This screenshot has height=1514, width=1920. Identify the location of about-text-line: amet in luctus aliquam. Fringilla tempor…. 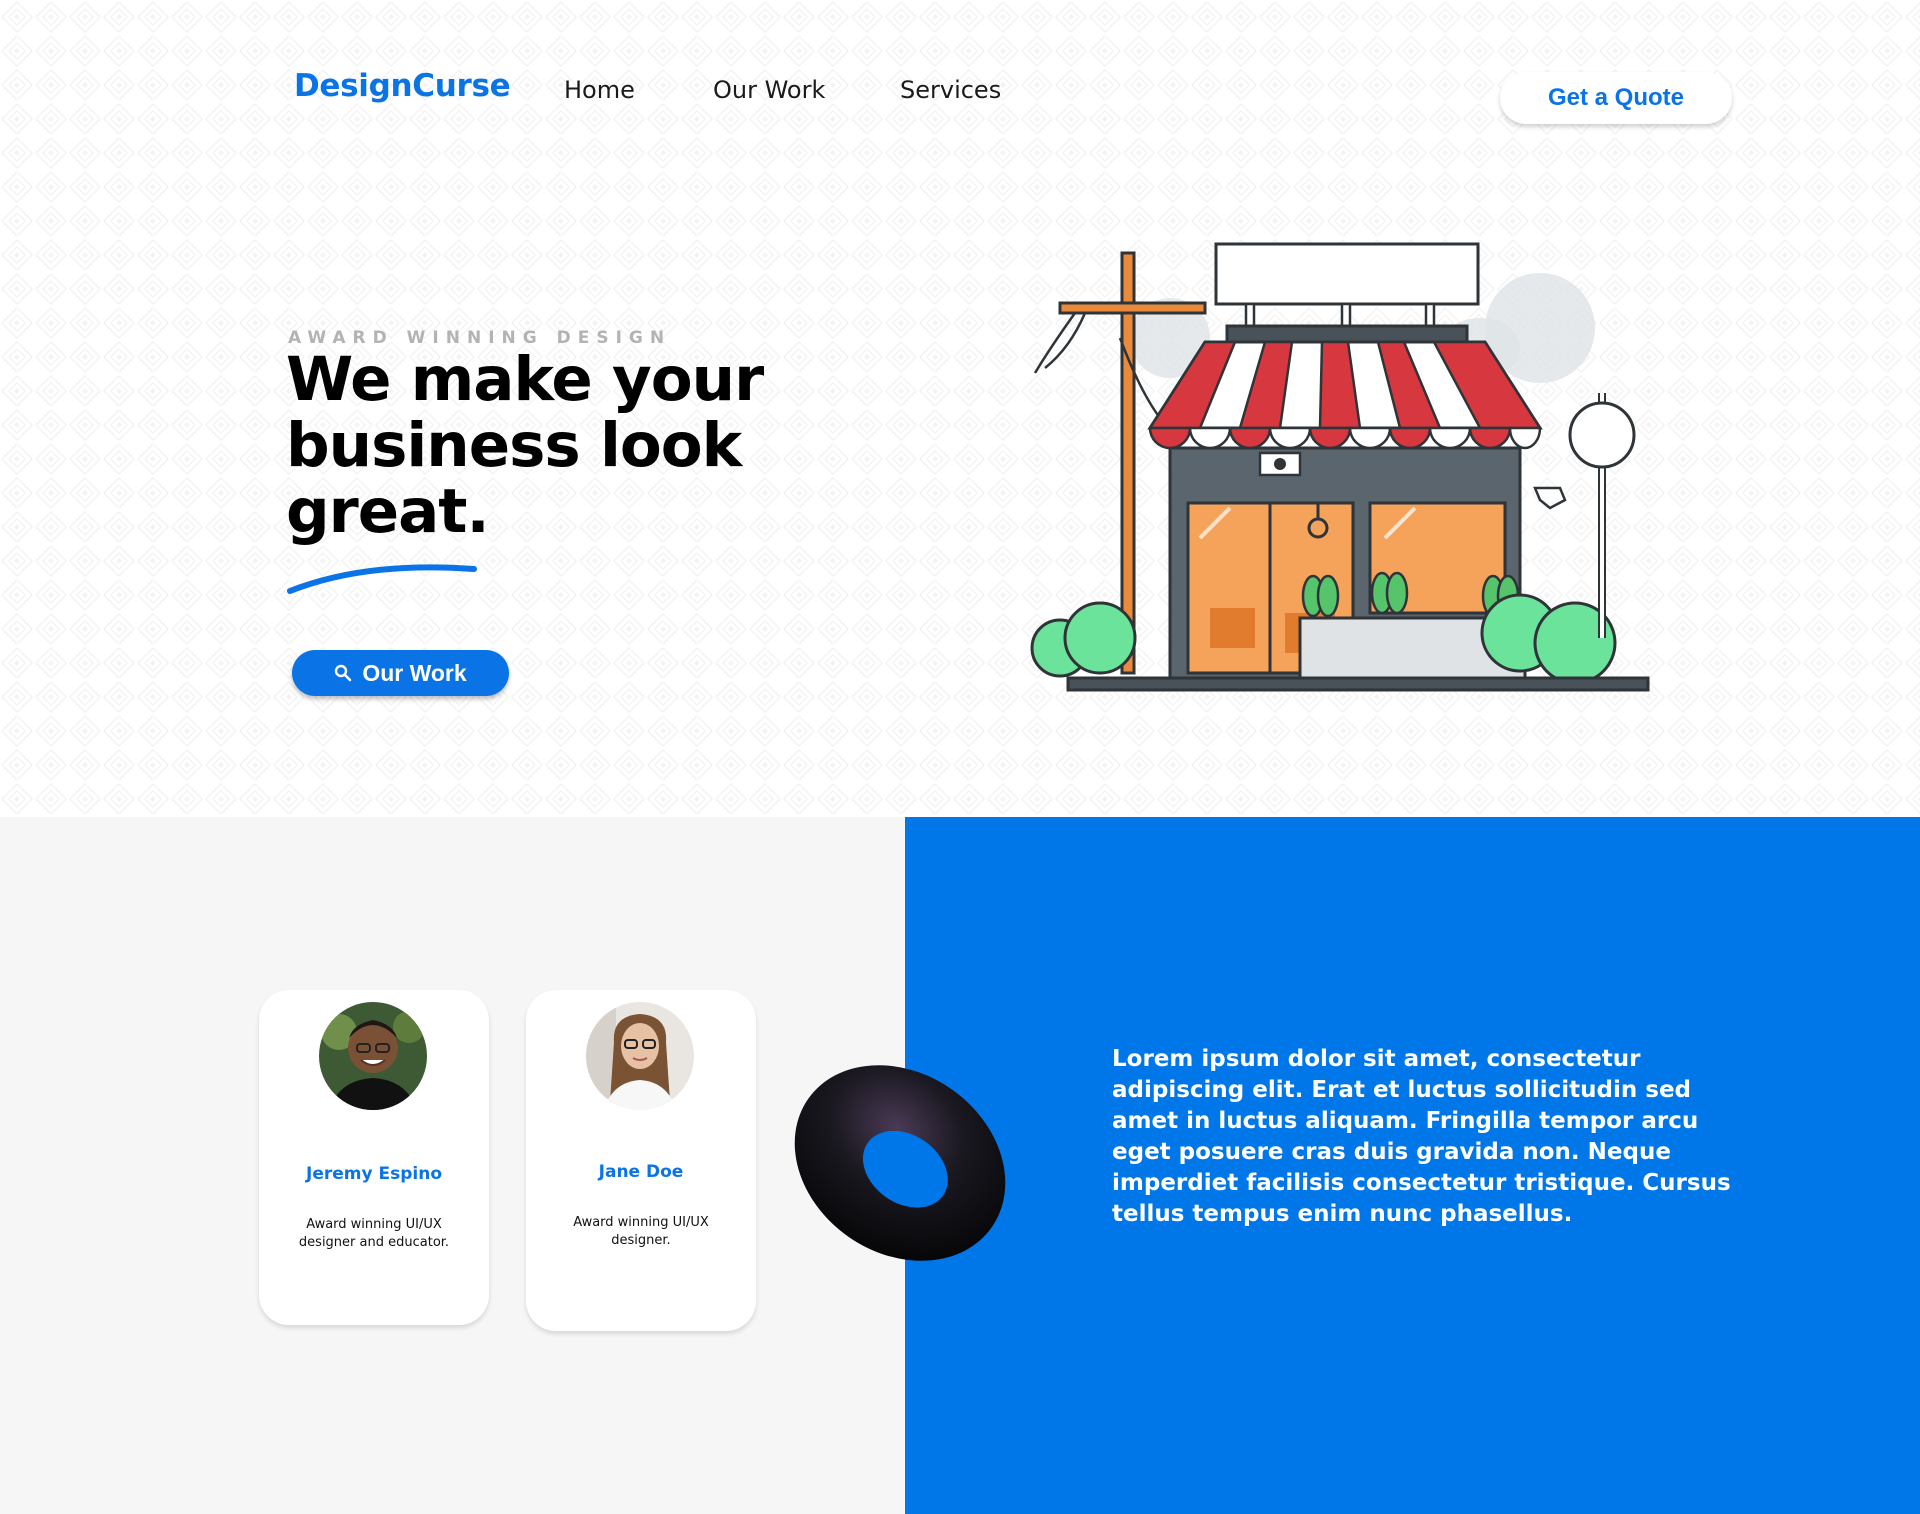
(1405, 1121).